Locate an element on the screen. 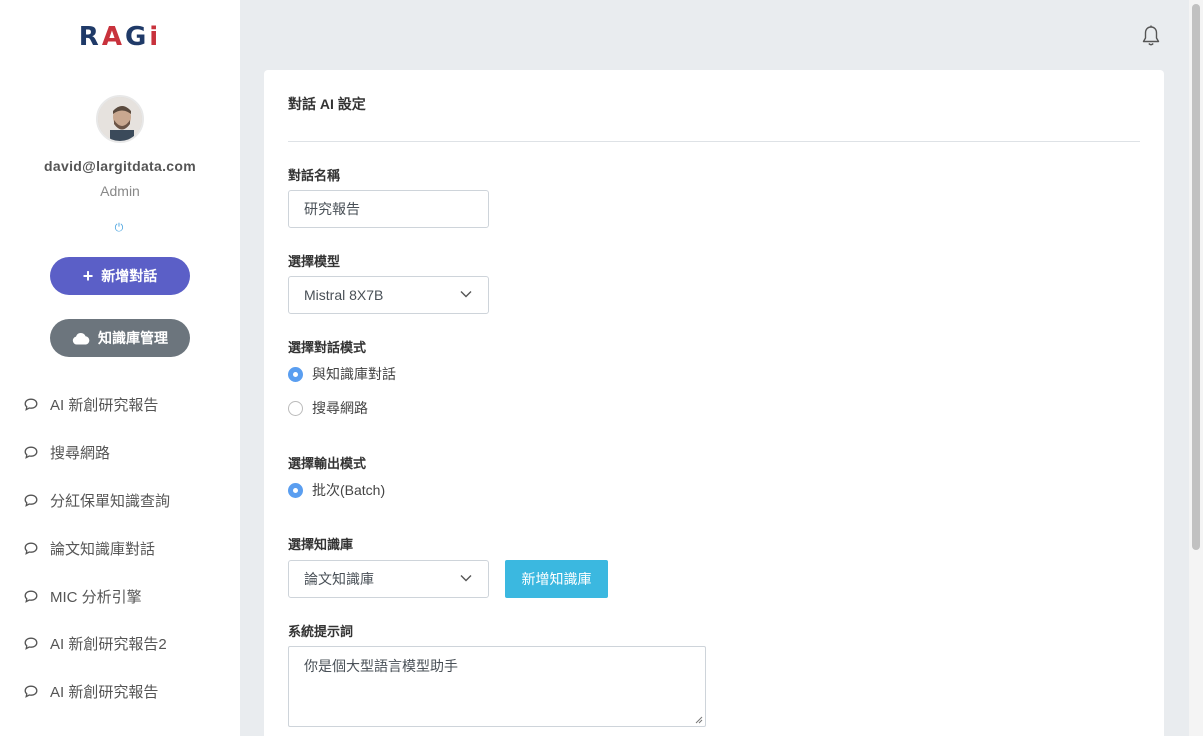 This screenshot has width=1203, height=736. kb-manage-button: 知識庫管理 is located at coordinates (120, 338).